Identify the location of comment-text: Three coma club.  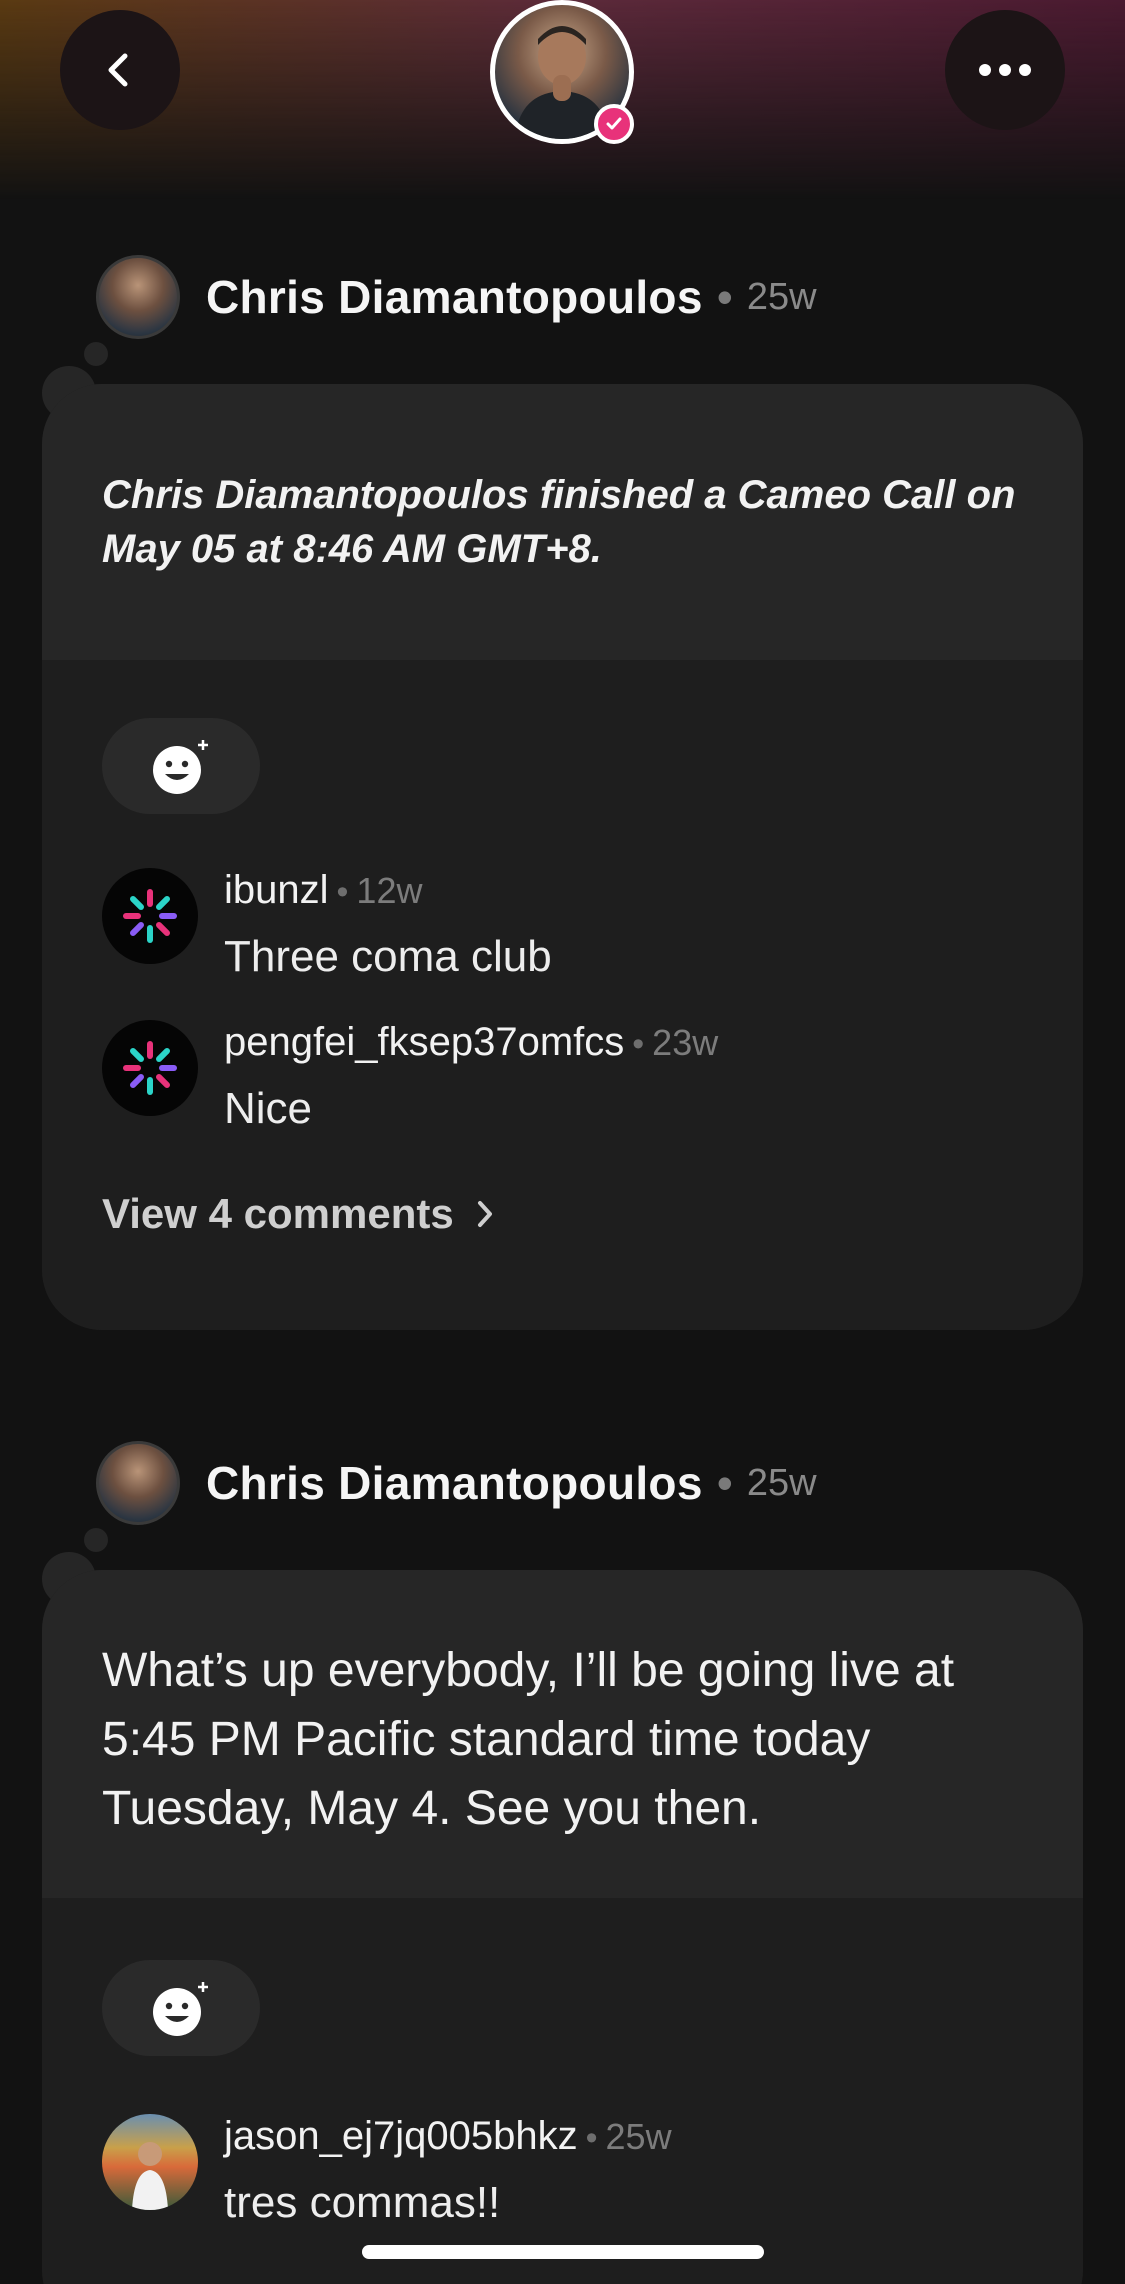
(388, 956).